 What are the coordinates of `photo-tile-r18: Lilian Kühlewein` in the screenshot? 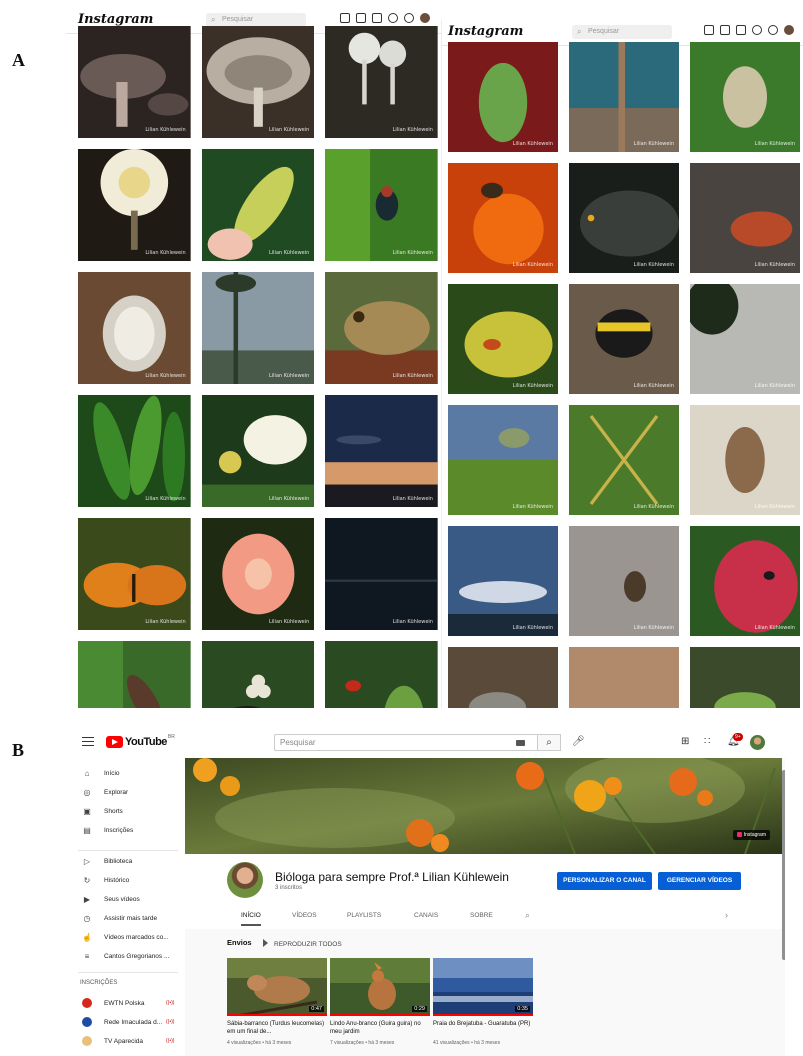 It's located at (745, 677).